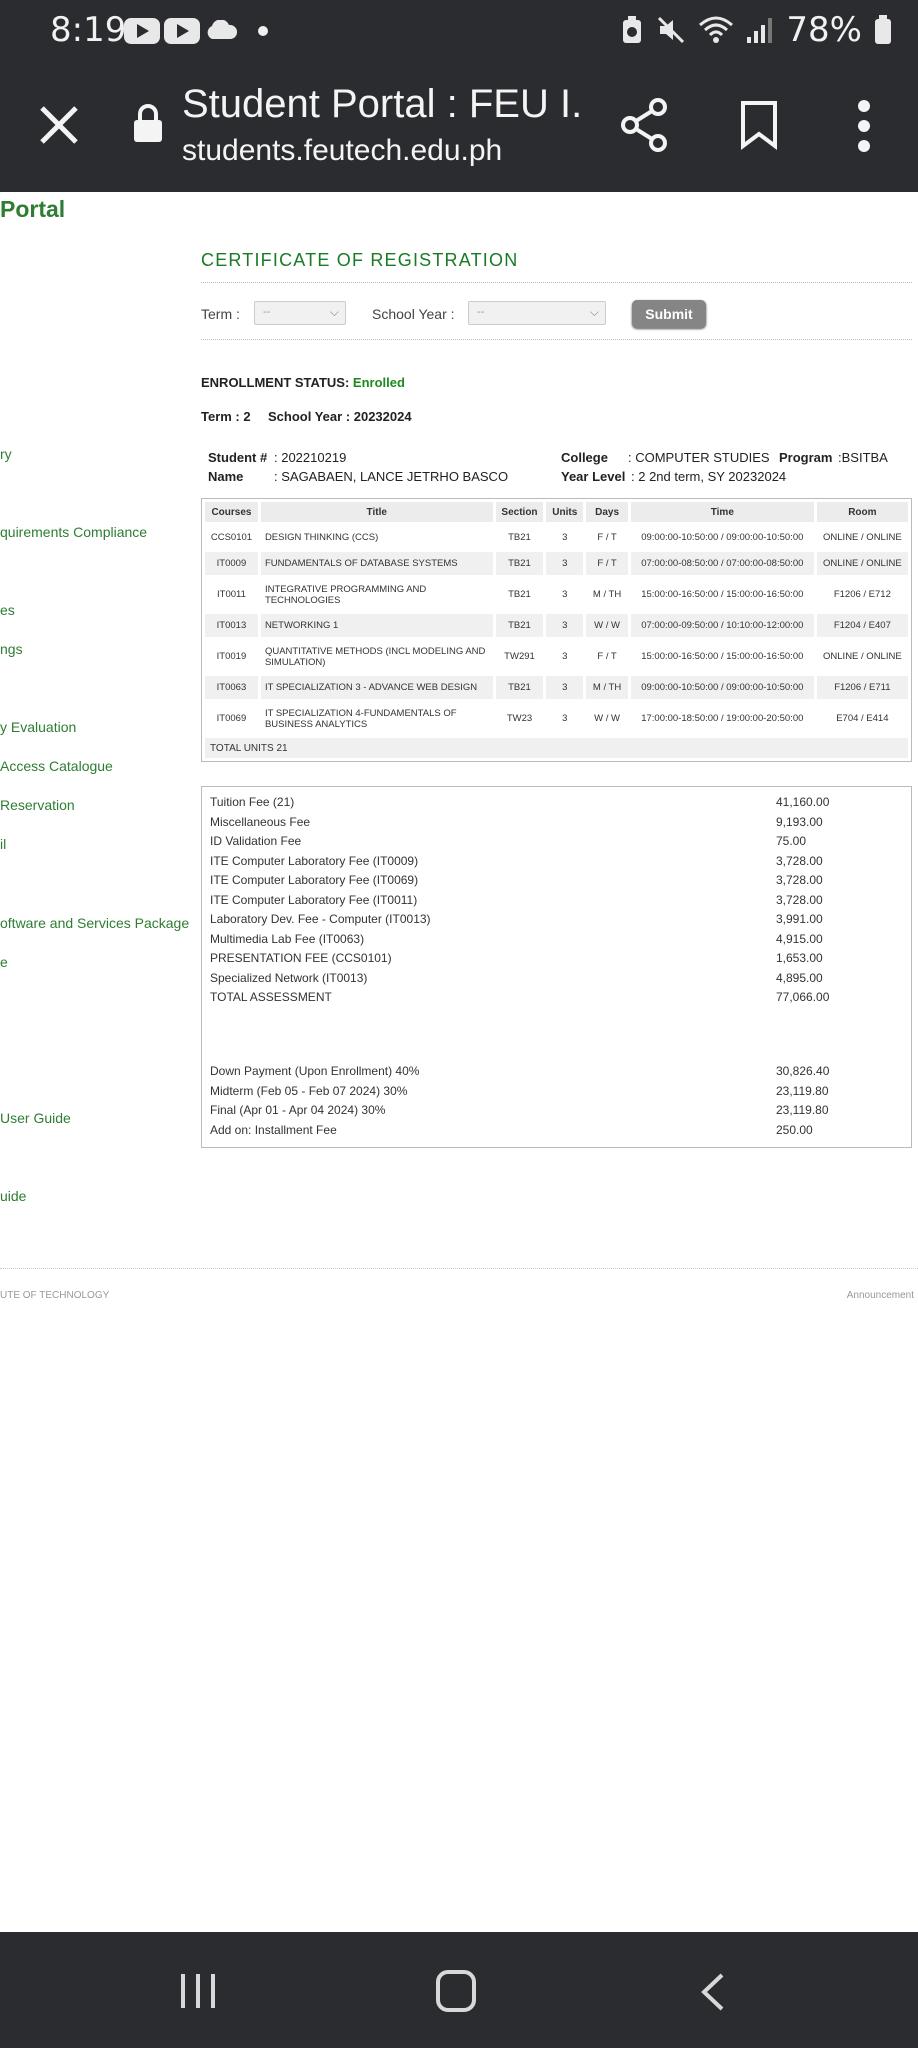 This screenshot has height=2048, width=918. I want to click on status-badge: Enrolled, so click(378, 382).